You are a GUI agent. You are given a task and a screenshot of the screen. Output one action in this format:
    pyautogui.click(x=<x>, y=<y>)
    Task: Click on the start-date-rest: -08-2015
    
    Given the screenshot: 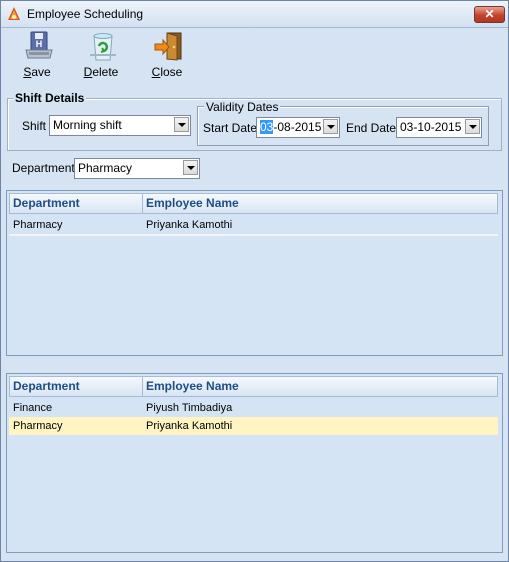 What is the action you would take?
    pyautogui.click(x=297, y=127)
    